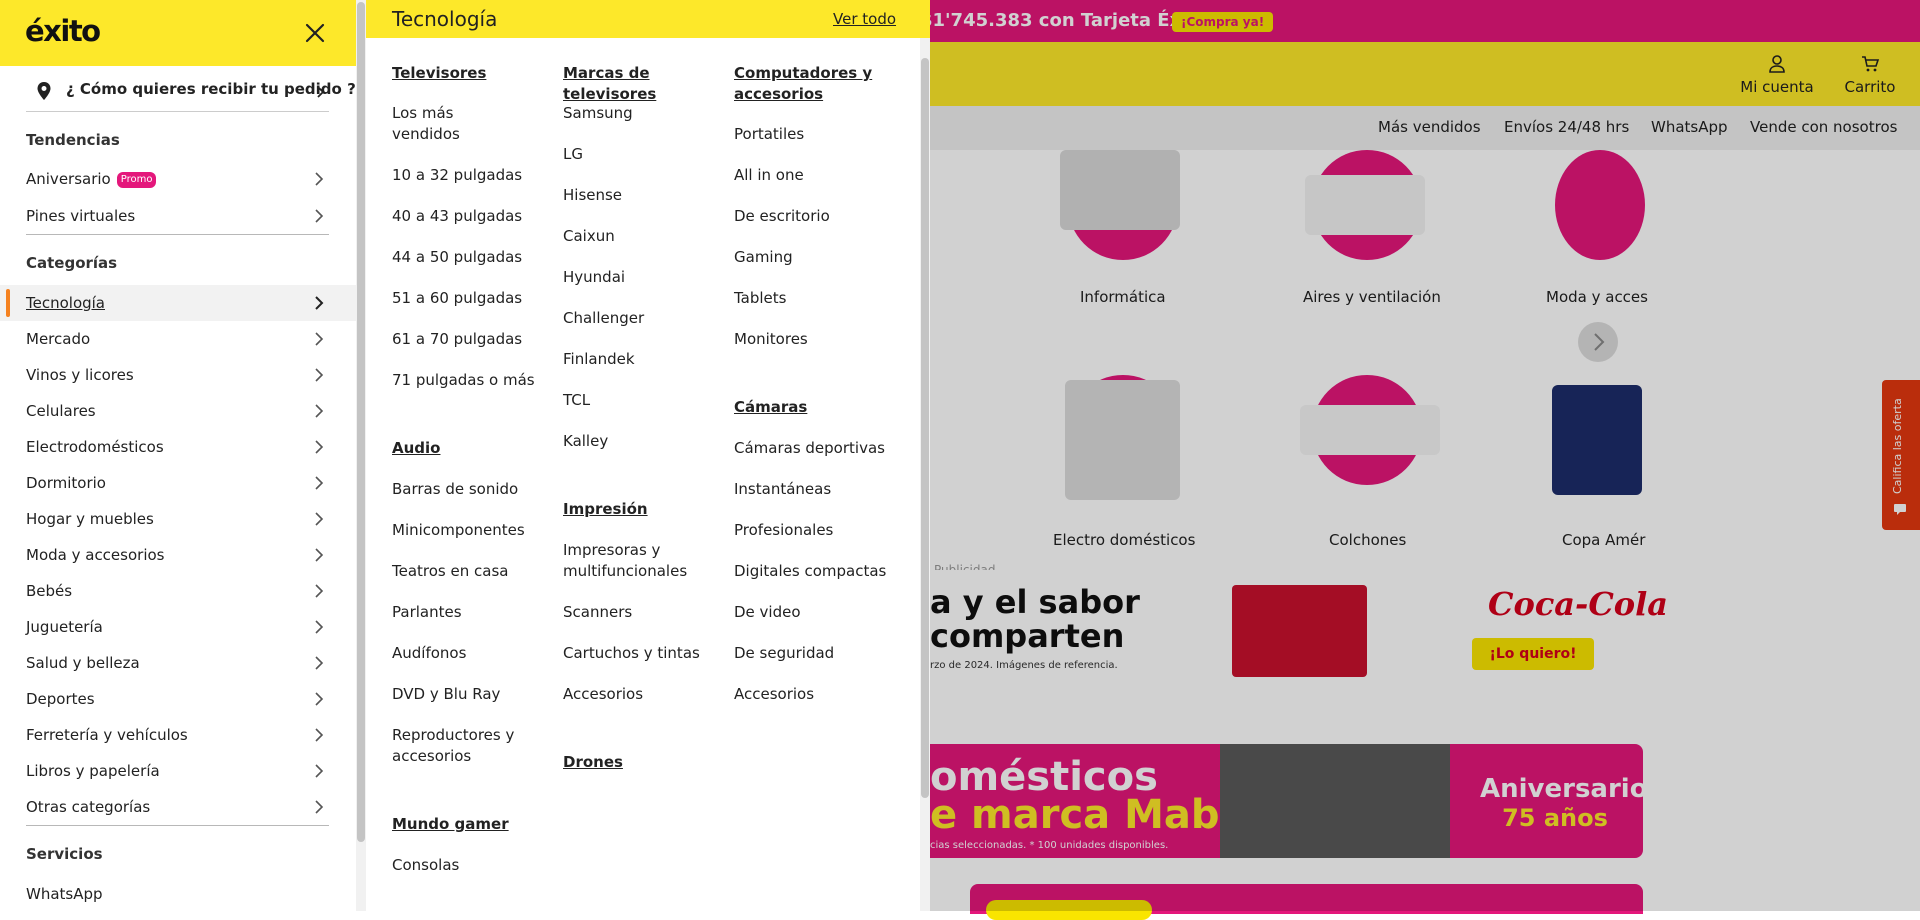 The width and height of the screenshot is (1920, 920). I want to click on submenu-link: Consolas, so click(462, 865).